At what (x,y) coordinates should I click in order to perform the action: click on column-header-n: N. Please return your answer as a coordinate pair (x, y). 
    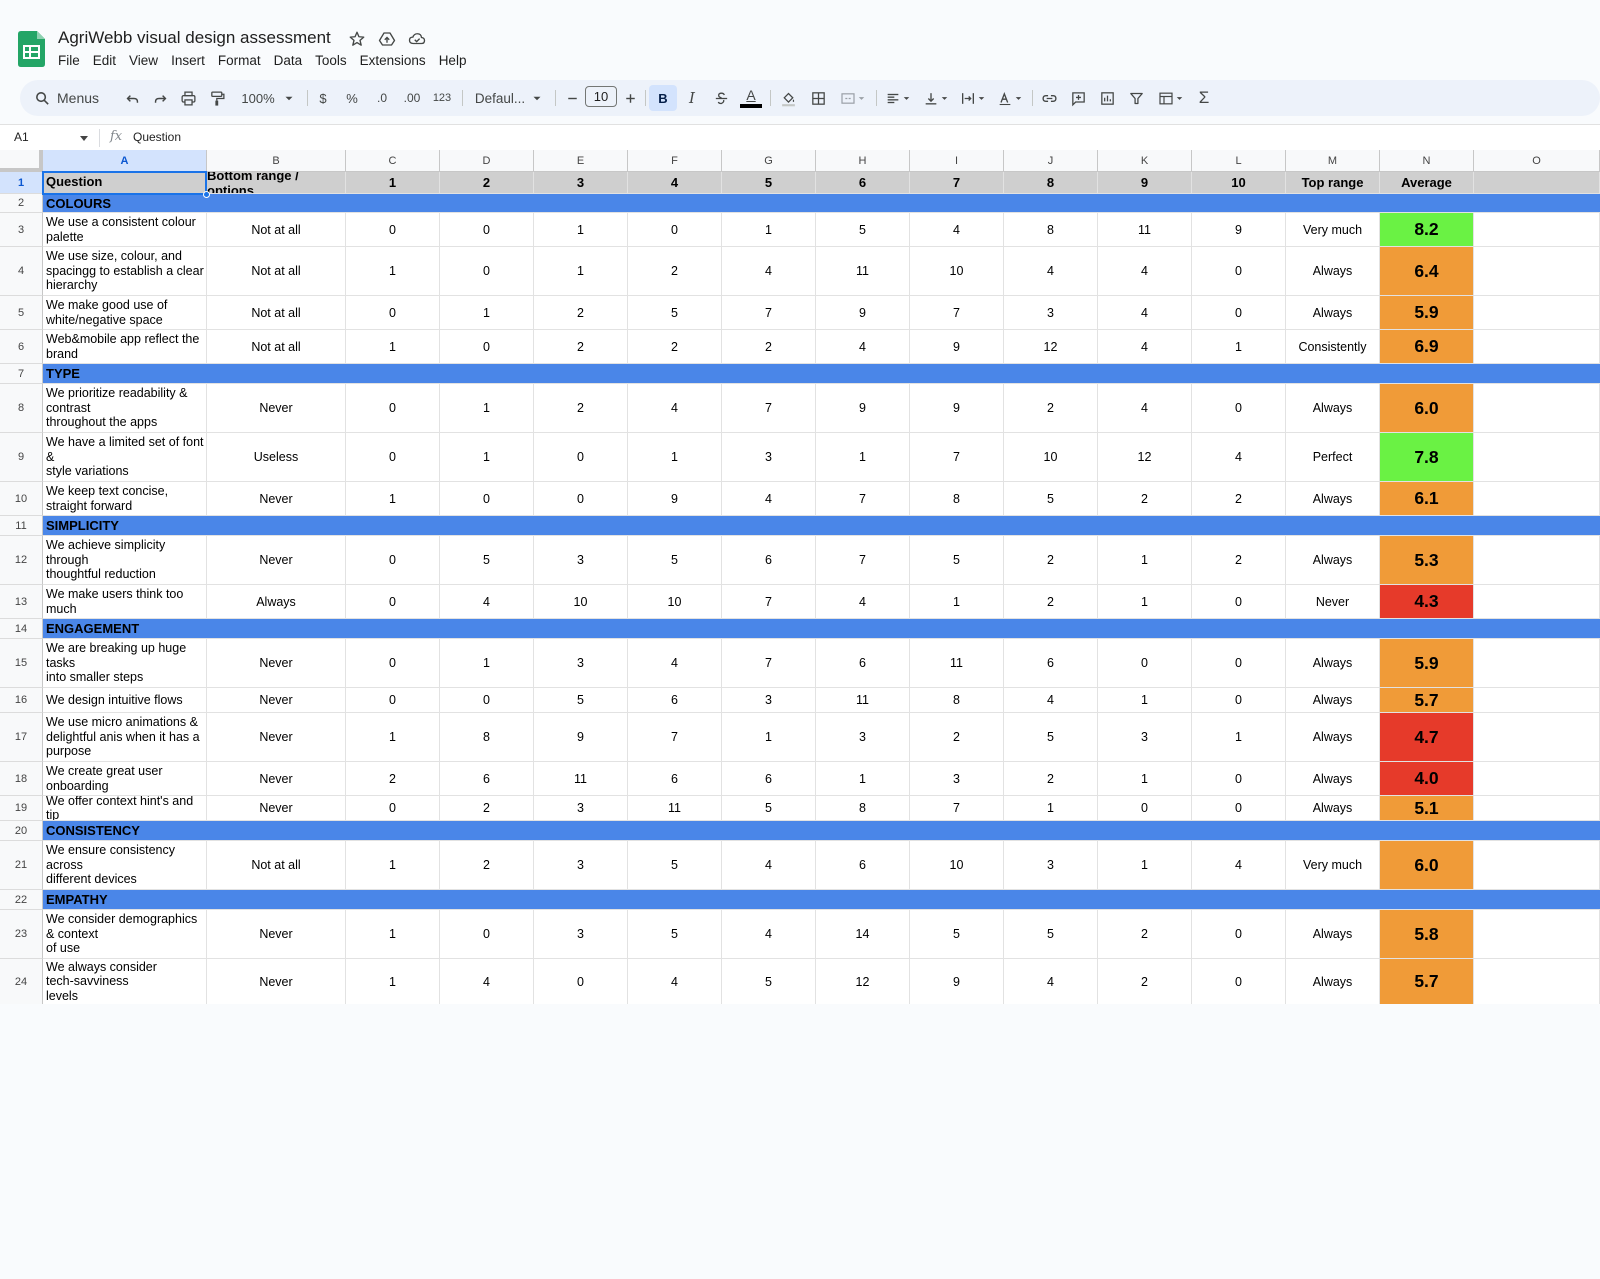
    Looking at the image, I should click on (1427, 161).